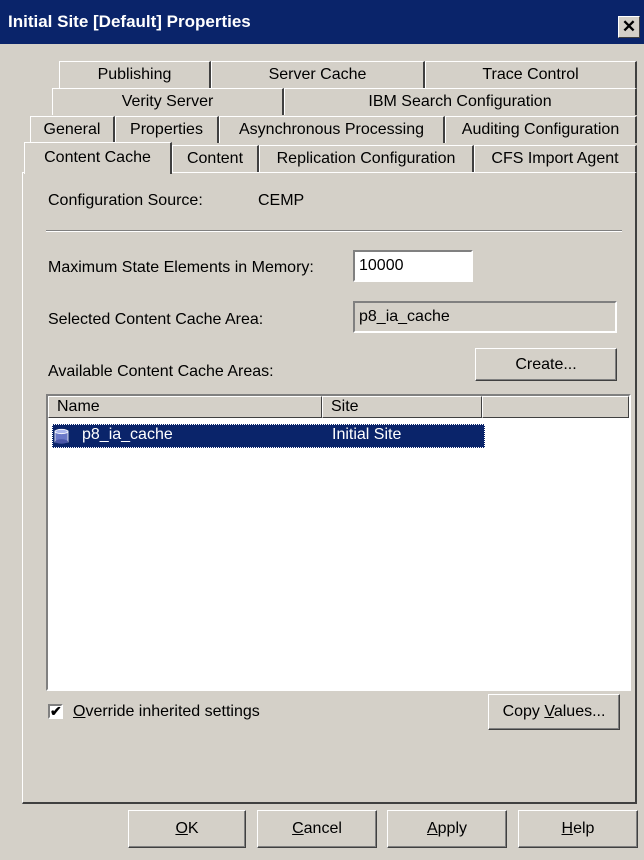 This screenshot has height=860, width=644. Describe the element at coordinates (125, 200) in the screenshot. I see `config-source-label: Configuration Source:` at that location.